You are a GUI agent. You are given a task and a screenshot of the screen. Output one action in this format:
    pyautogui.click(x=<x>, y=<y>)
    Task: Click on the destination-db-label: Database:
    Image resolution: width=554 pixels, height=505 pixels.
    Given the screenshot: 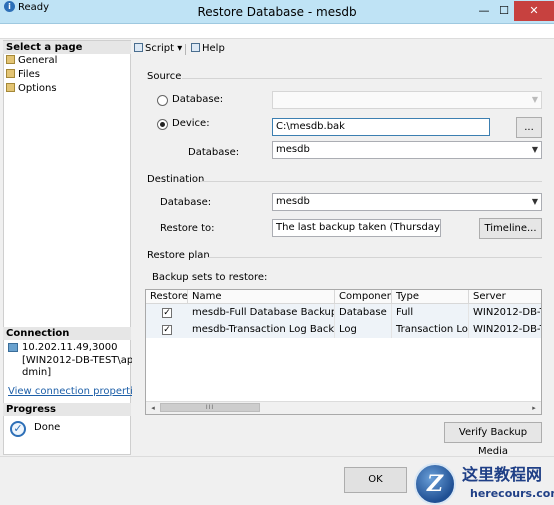 What is the action you would take?
    pyautogui.click(x=186, y=202)
    